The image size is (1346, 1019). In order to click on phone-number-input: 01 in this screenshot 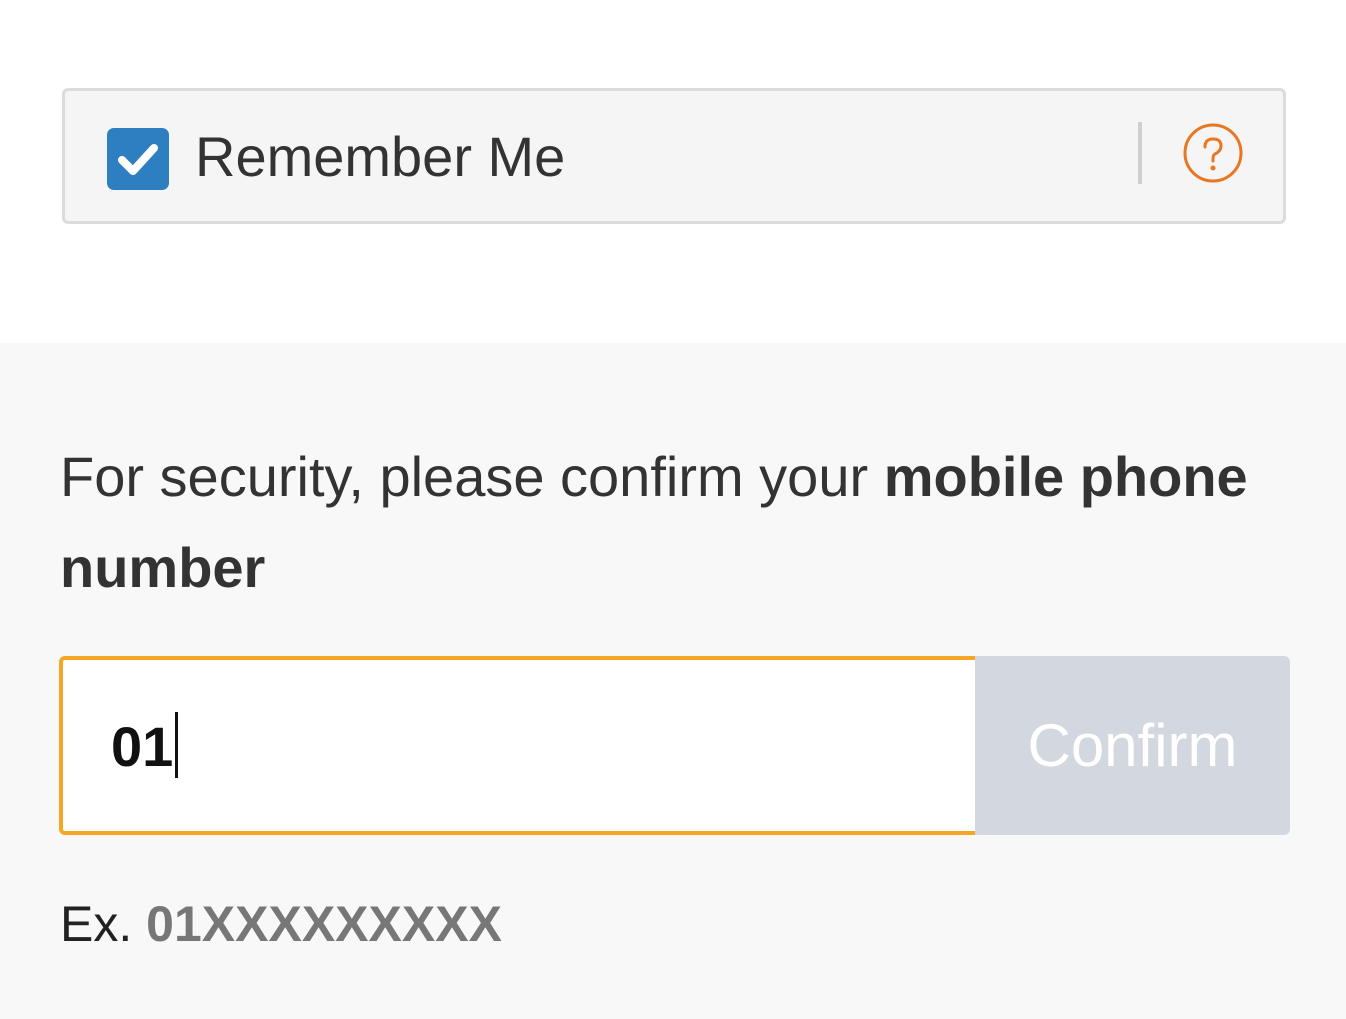, I will do `click(517, 745)`.